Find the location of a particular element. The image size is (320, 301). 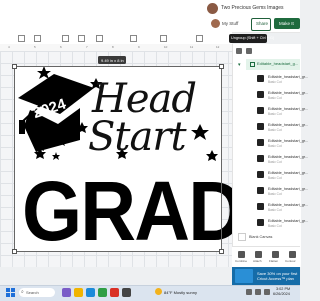

promo-line-2: Cricut Access™ plan is located at coordinates (275, 278).